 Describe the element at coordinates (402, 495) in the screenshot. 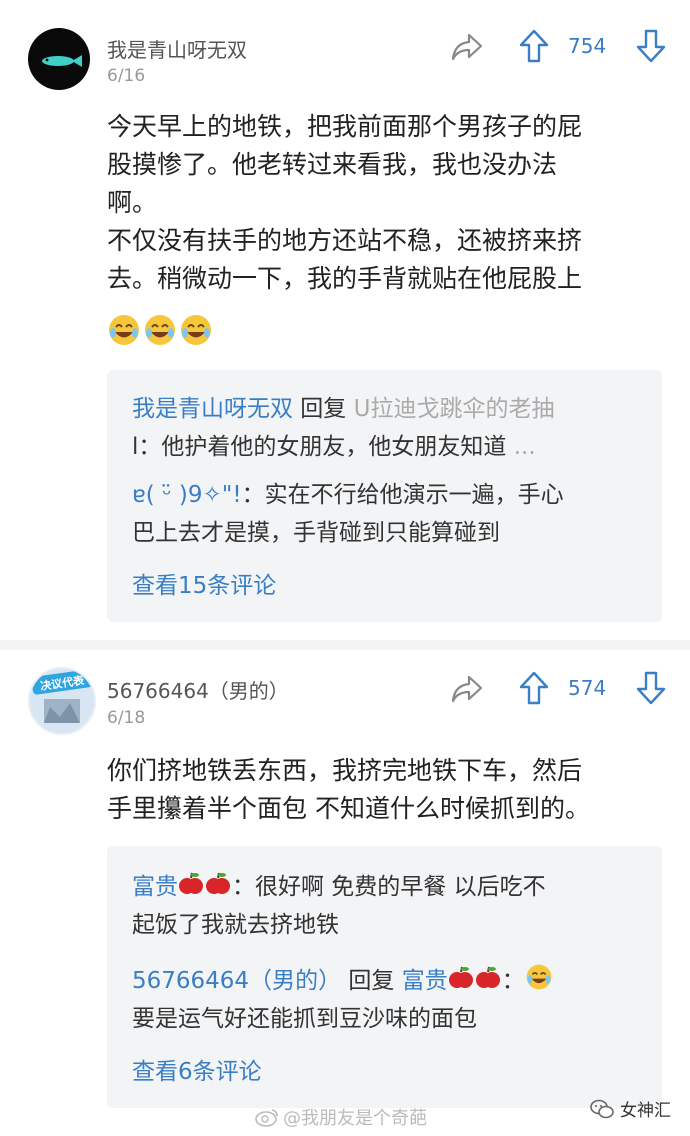

I see `reply-text: ：实在不行给他演示一遍，手心` at that location.